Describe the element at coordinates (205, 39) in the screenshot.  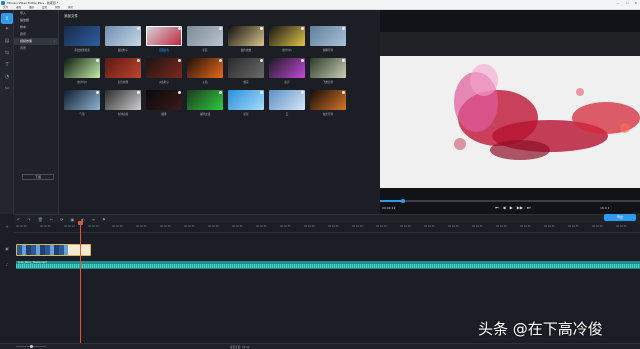
I see `effect-tile: 星辰` at that location.